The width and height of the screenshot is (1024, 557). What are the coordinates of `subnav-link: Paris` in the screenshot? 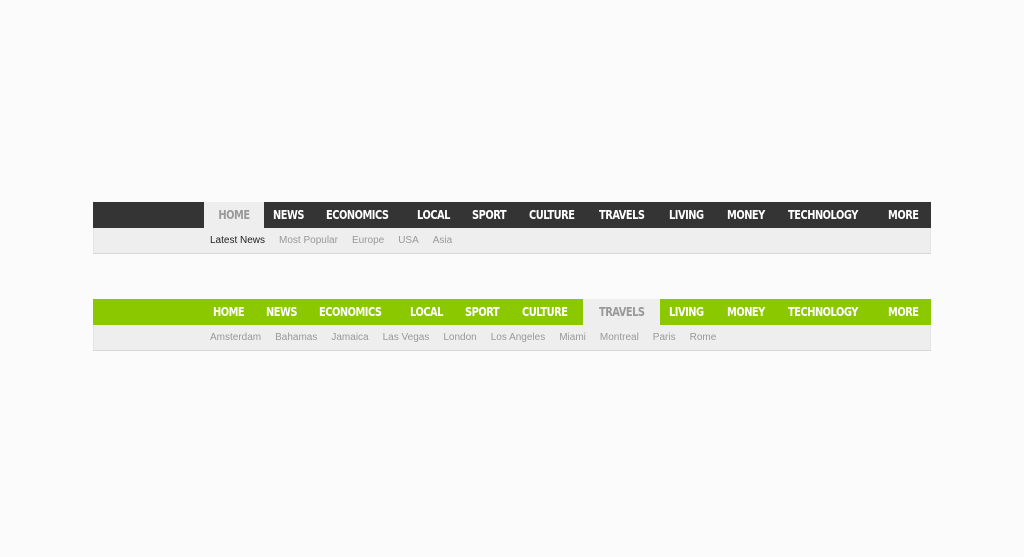 It's located at (664, 337).